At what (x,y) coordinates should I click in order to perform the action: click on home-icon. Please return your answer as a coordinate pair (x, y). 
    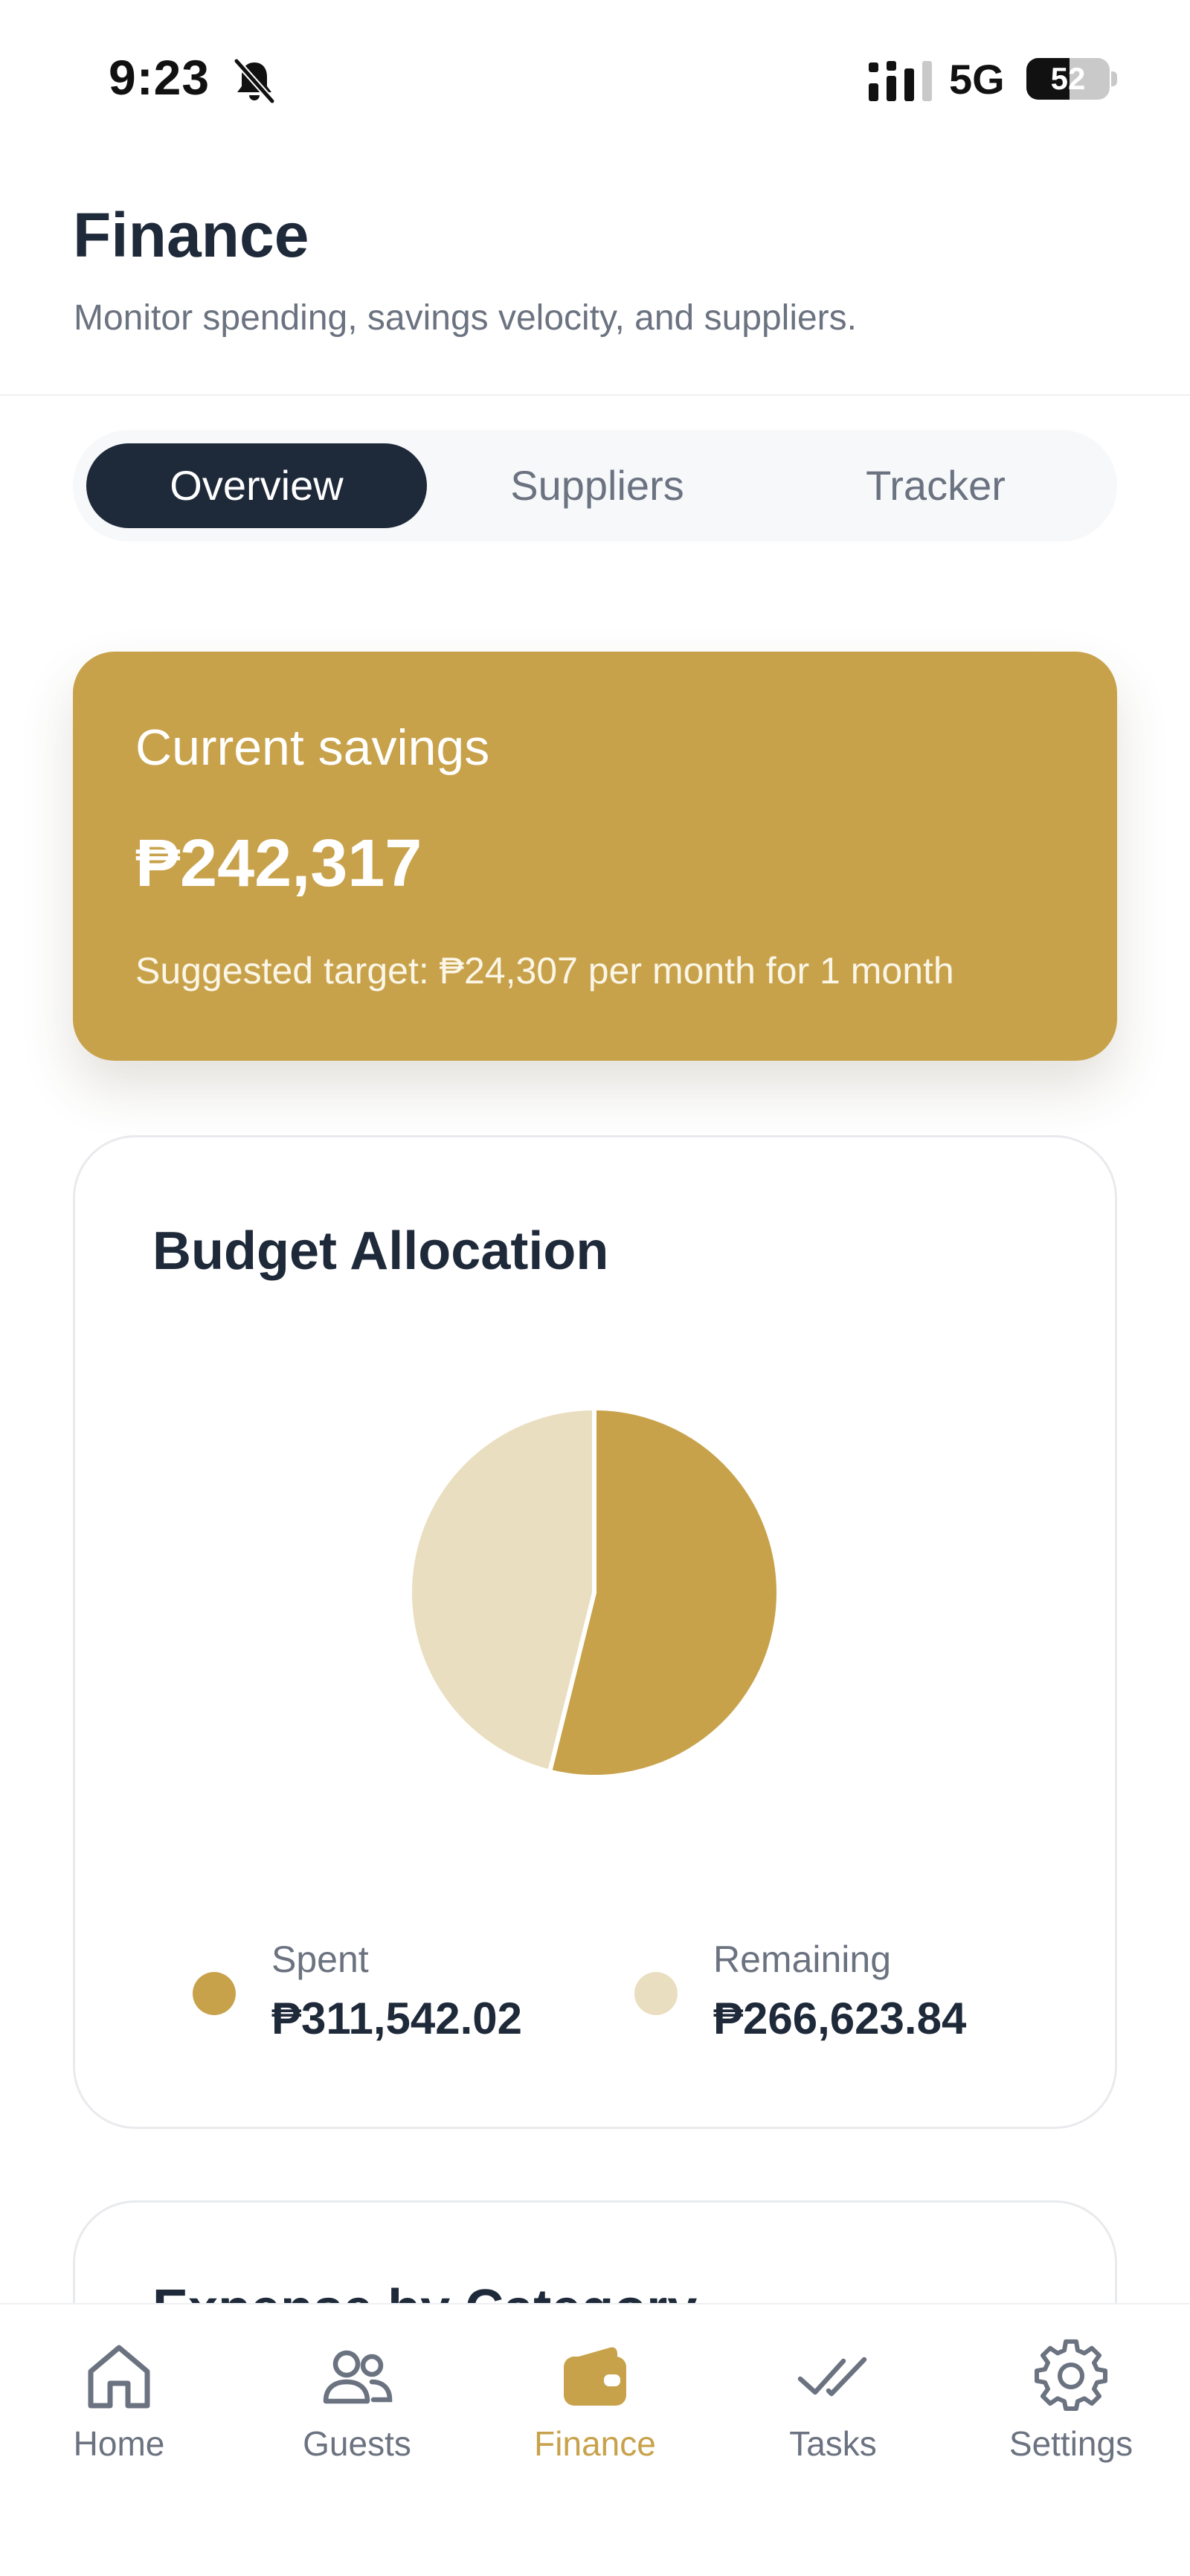
    Looking at the image, I should click on (119, 2377).